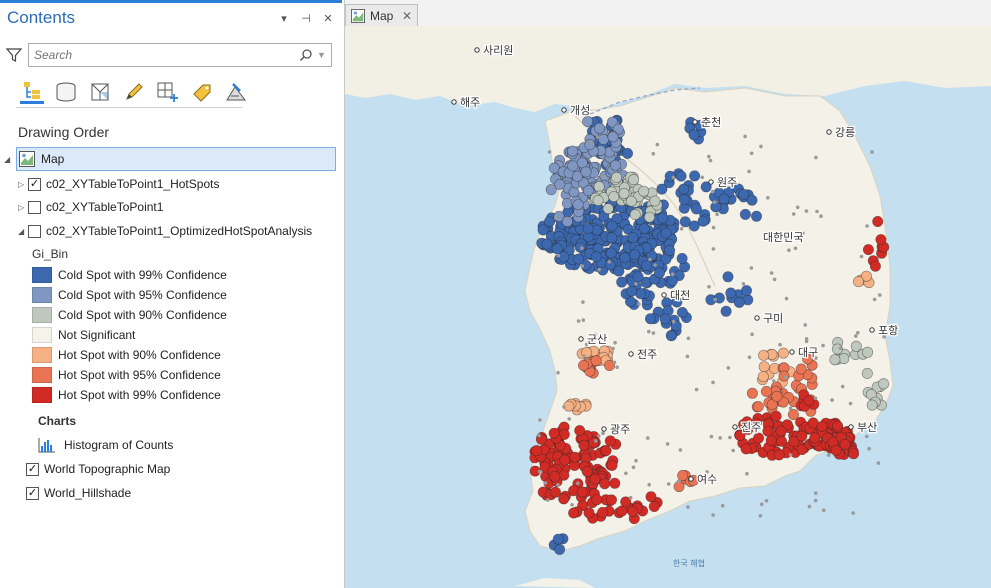 The width and height of the screenshot is (991, 588). Describe the element at coordinates (100, 92) in the screenshot. I see `list-by-selection-button` at that location.